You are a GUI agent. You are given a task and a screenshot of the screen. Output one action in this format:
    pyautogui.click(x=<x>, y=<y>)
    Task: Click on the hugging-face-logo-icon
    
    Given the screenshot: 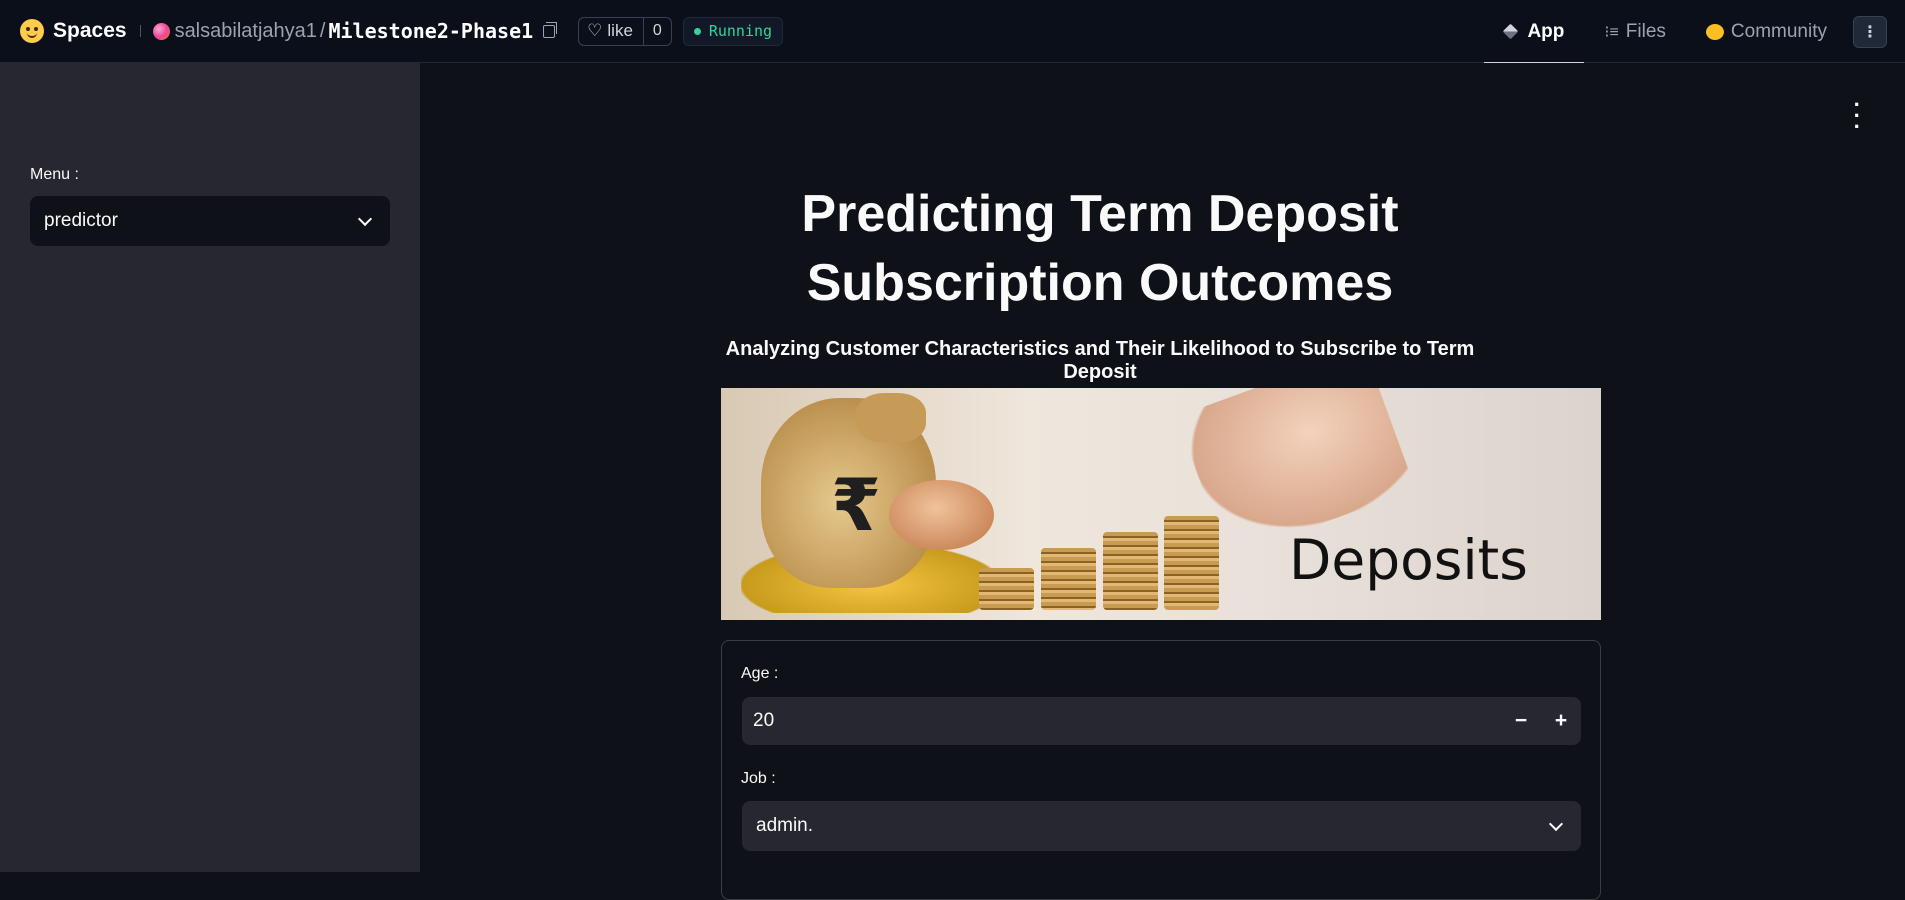 What is the action you would take?
    pyautogui.click(x=32, y=31)
    